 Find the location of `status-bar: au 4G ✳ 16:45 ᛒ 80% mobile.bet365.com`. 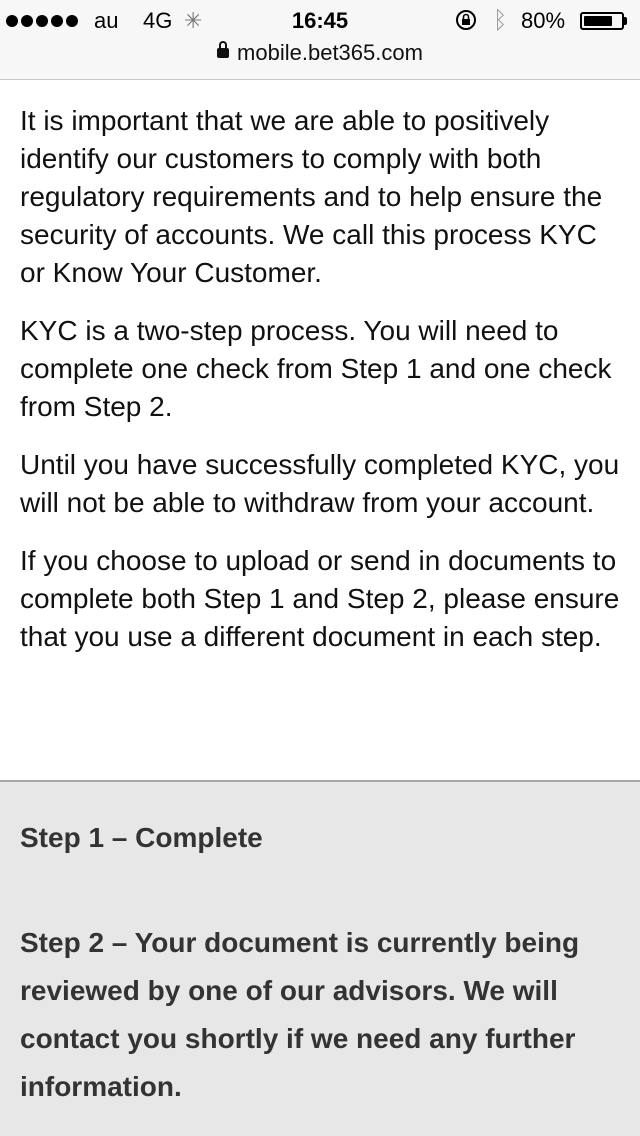

status-bar: au 4G ✳ 16:45 ᛒ 80% mobile.bet365.com is located at coordinates (320, 40).